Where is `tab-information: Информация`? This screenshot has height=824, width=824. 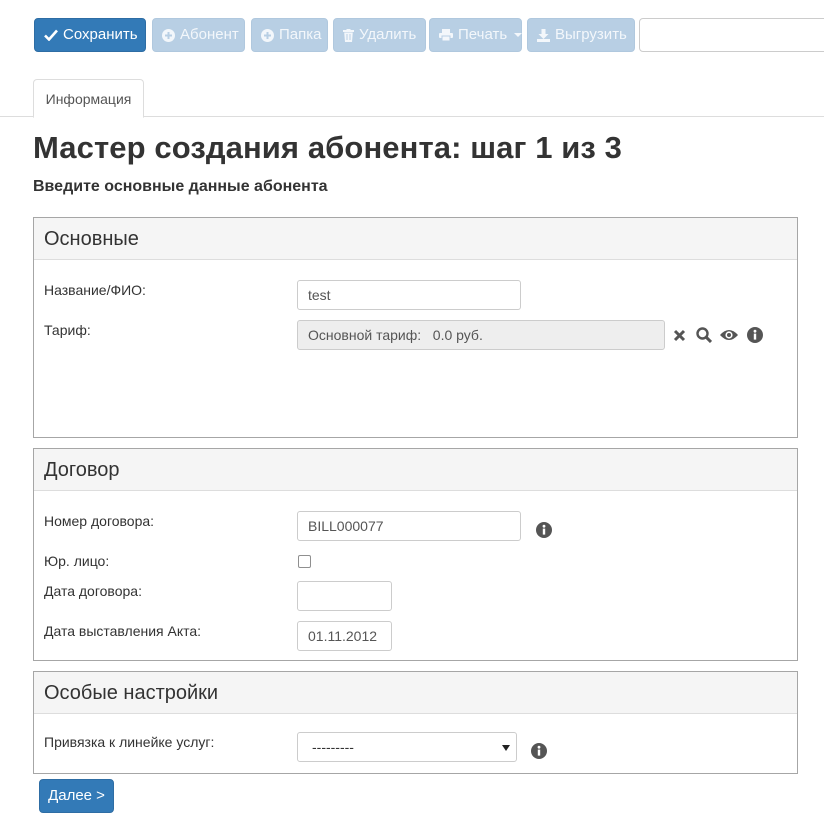 tab-information: Информация is located at coordinates (88, 98).